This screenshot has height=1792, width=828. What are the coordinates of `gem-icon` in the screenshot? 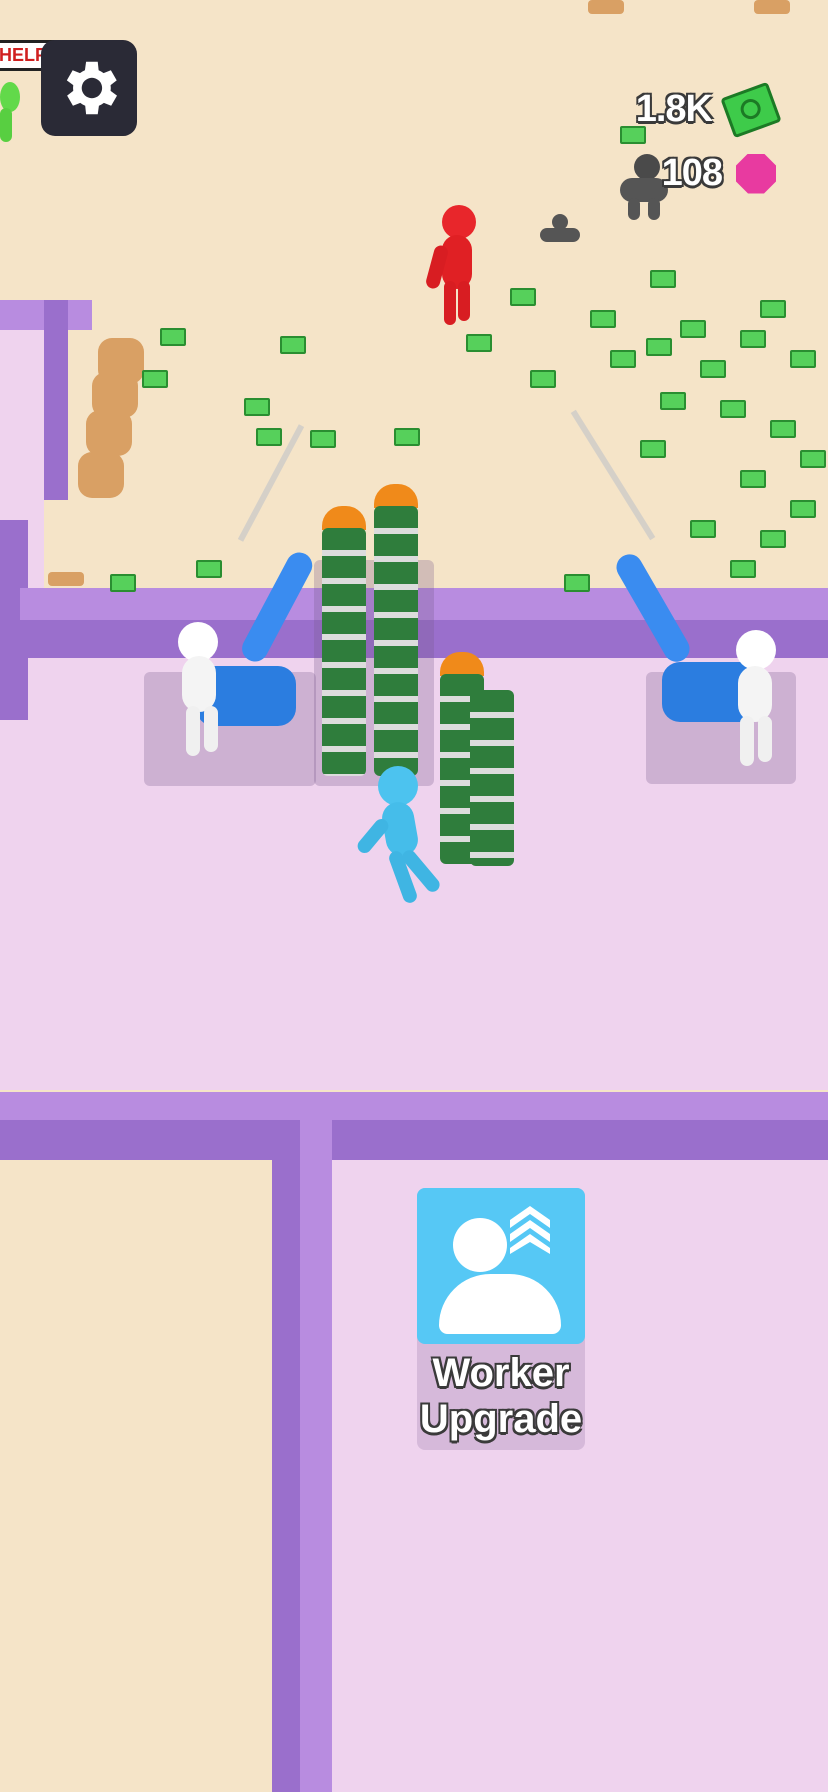 It's located at (756, 173).